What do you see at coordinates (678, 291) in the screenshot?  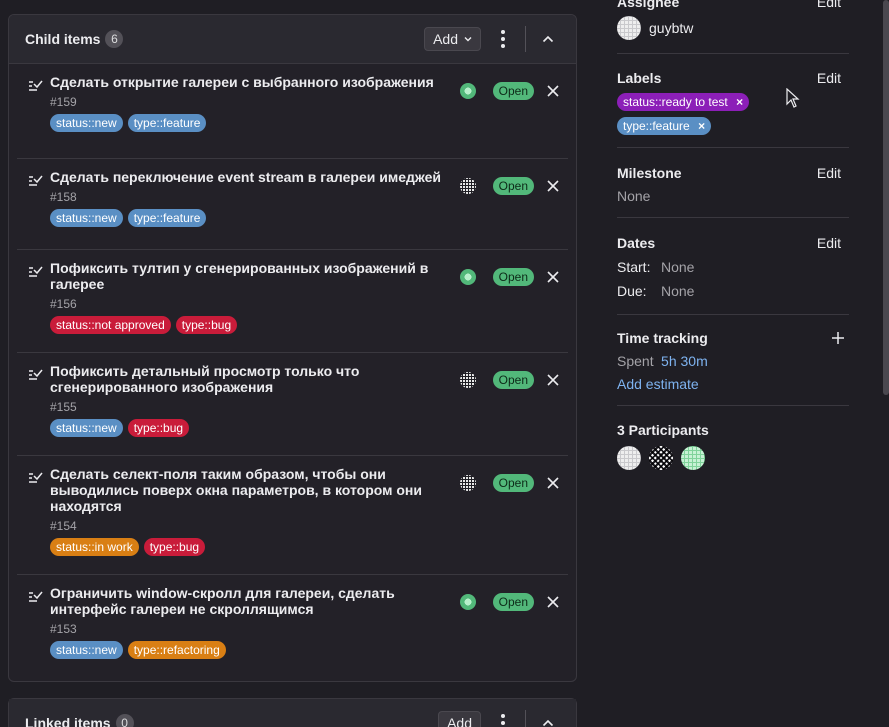 I see `due-date-value: None` at bounding box center [678, 291].